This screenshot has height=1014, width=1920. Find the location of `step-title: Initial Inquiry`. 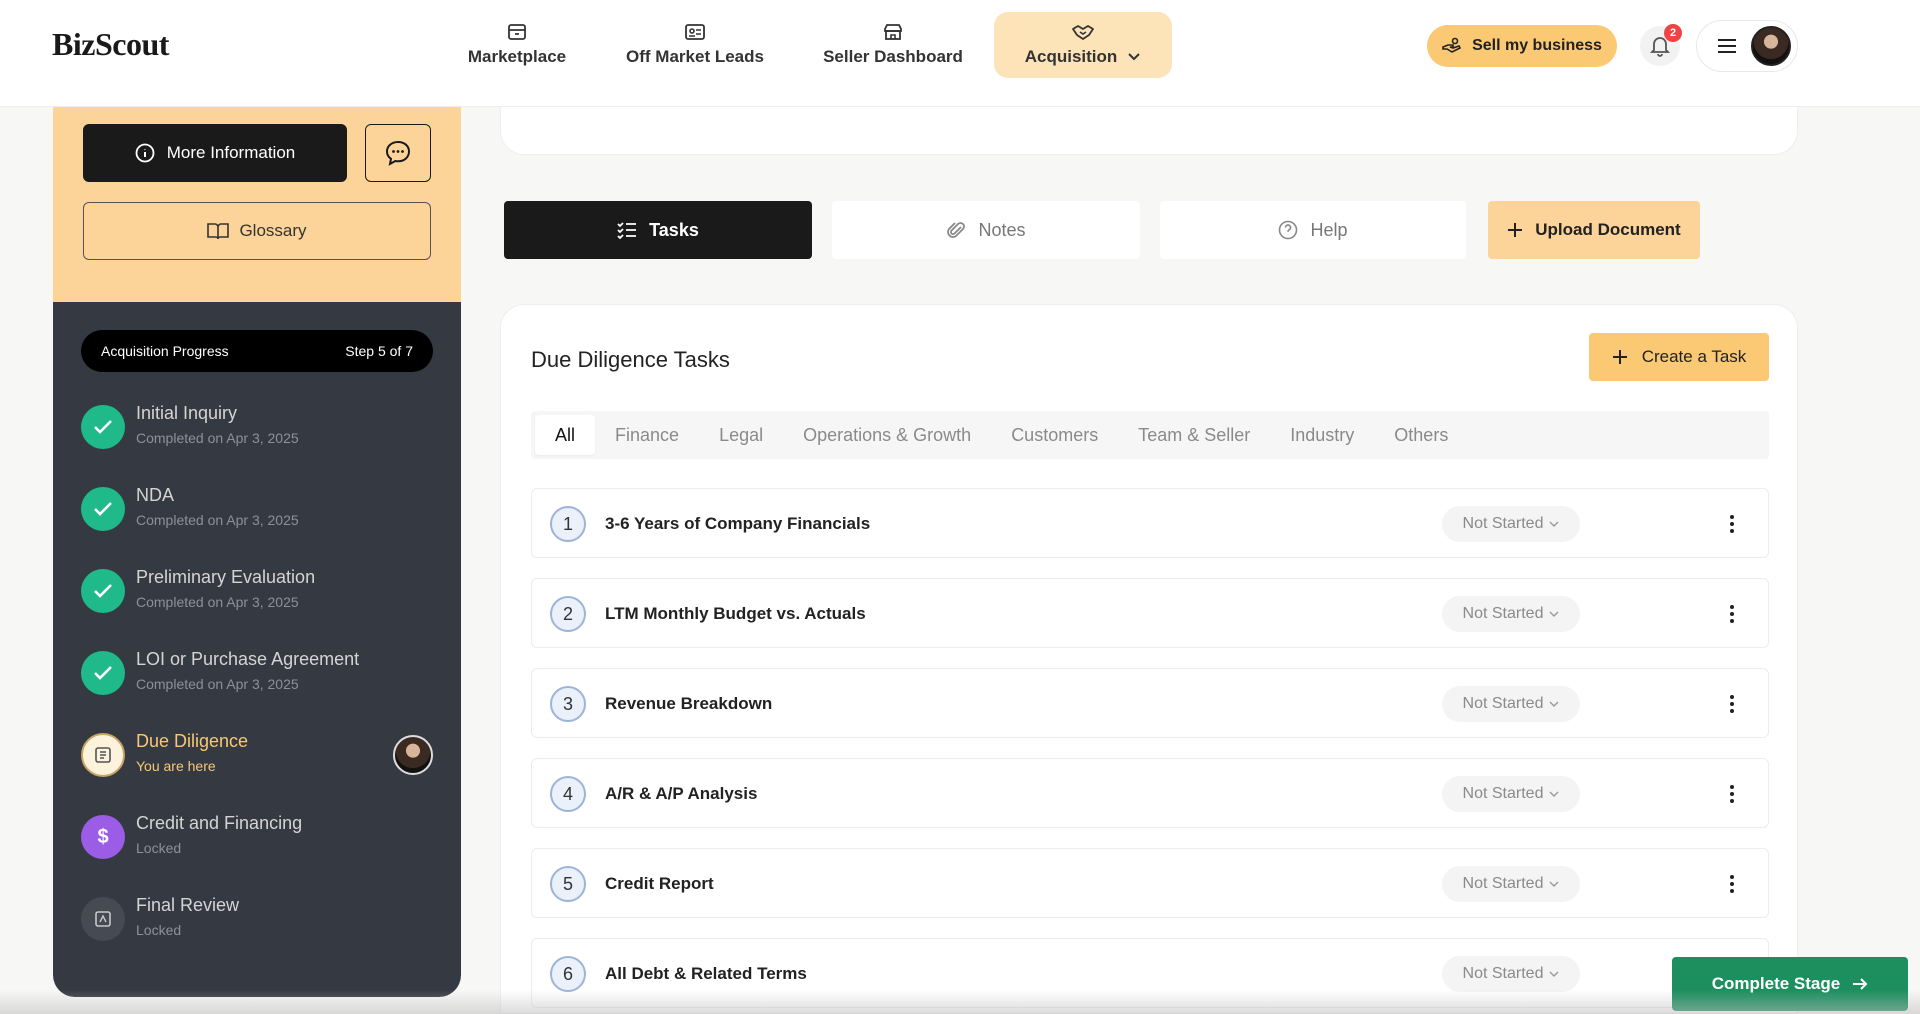

step-title: Initial Inquiry is located at coordinates (187, 413).